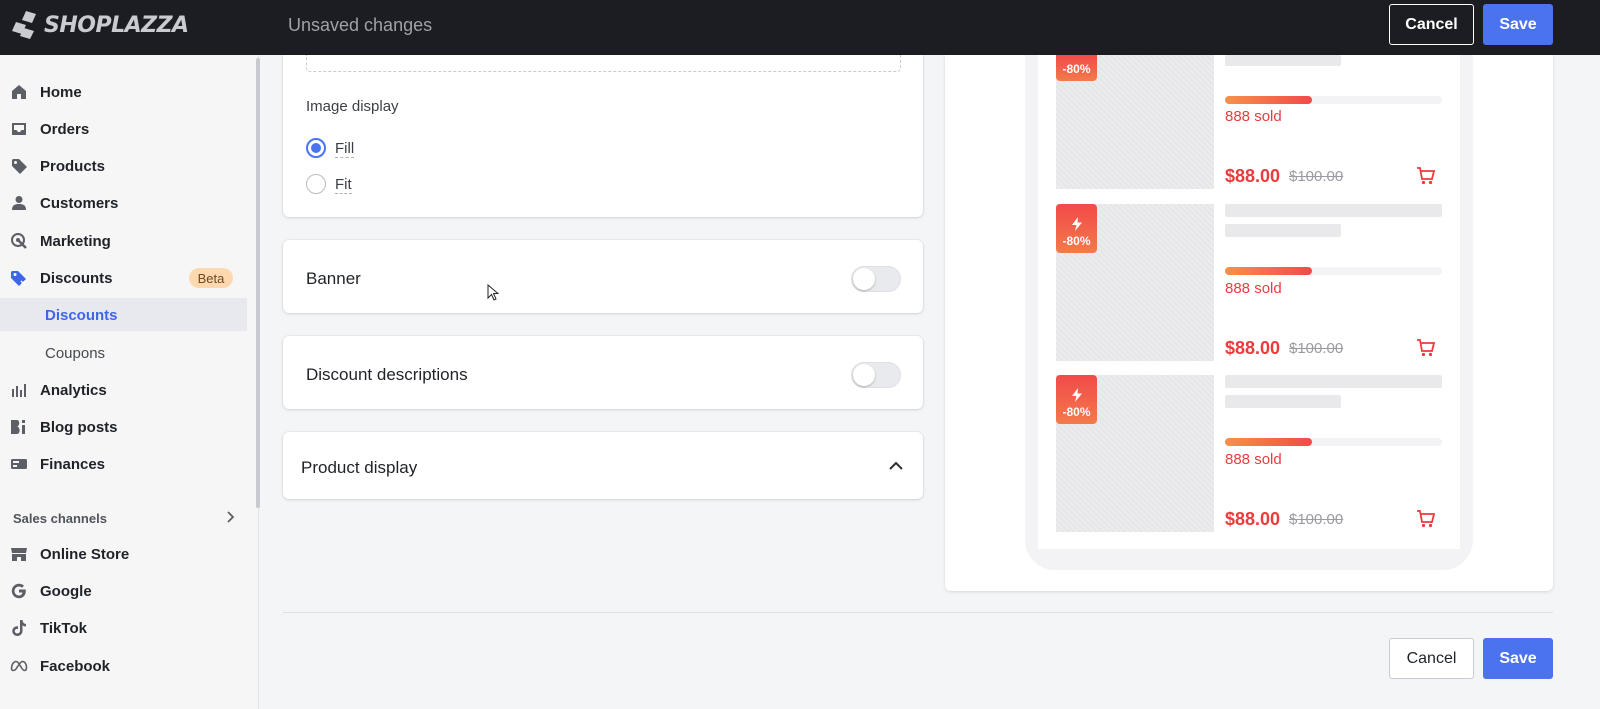 This screenshot has height=709, width=1600. What do you see at coordinates (19, 203) in the screenshot?
I see `person-icon` at bounding box center [19, 203].